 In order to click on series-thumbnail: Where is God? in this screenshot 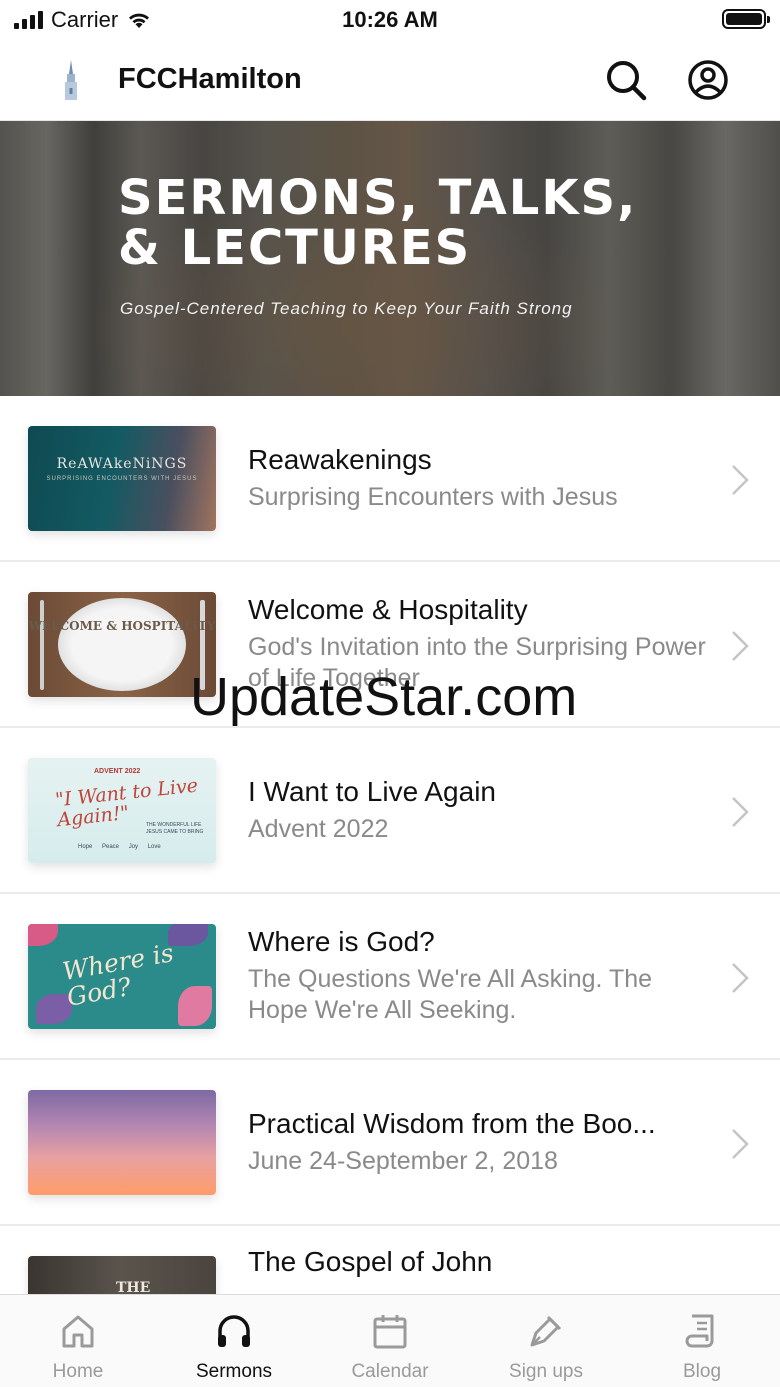, I will do `click(122, 976)`.